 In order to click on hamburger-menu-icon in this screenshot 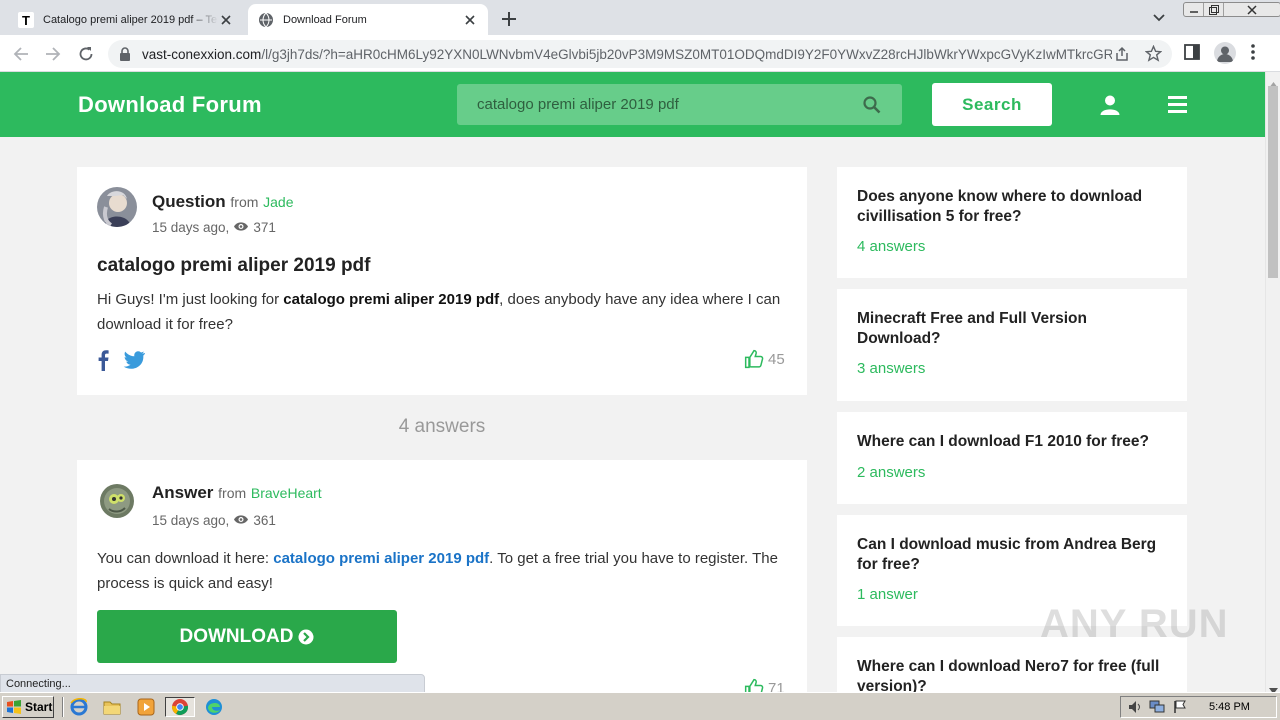, I will do `click(1177, 107)`.